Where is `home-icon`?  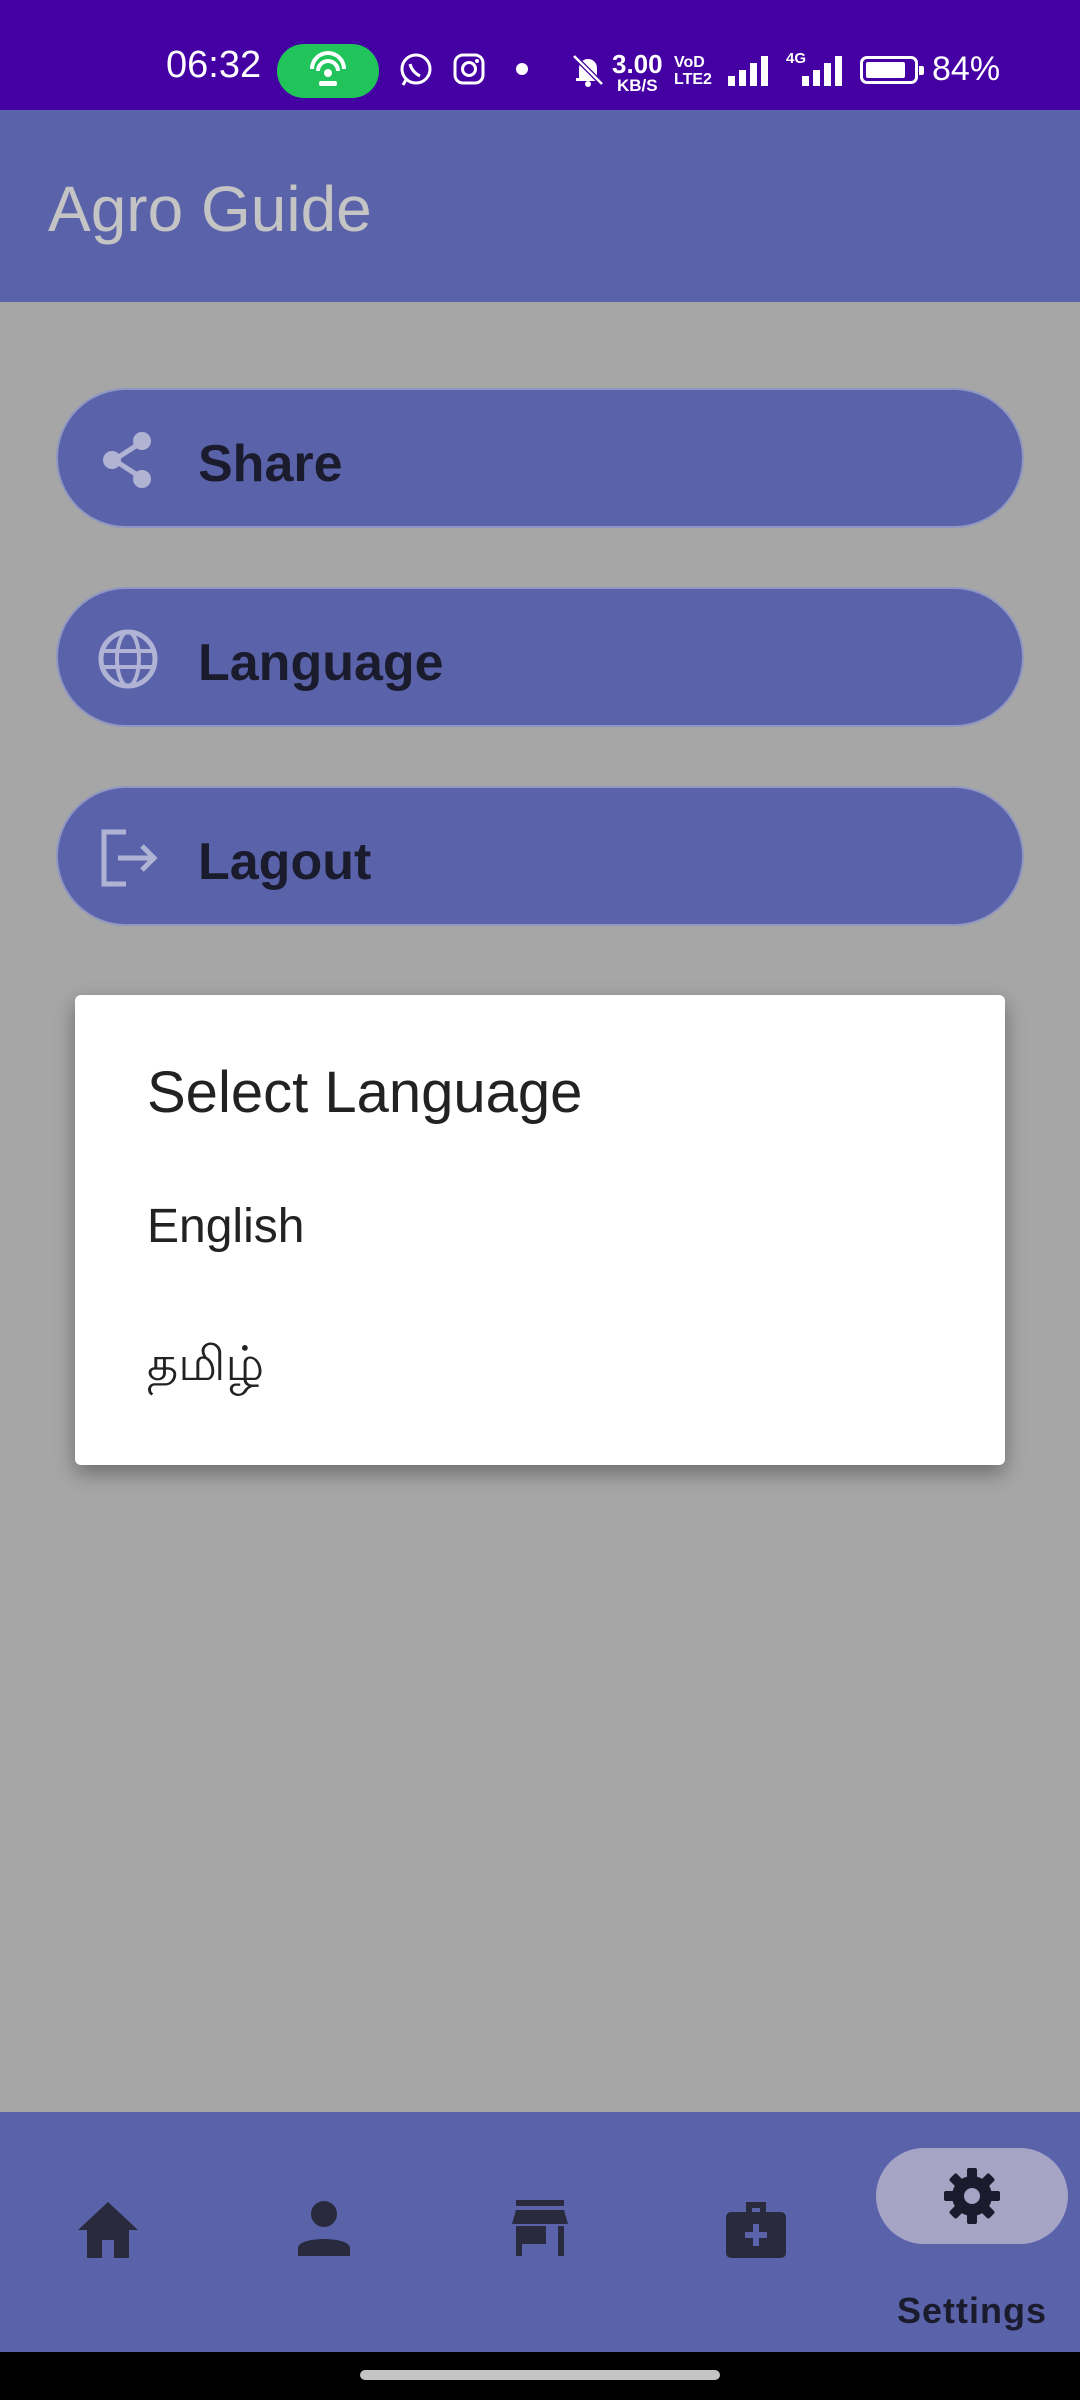
home-icon is located at coordinates (108, 2230).